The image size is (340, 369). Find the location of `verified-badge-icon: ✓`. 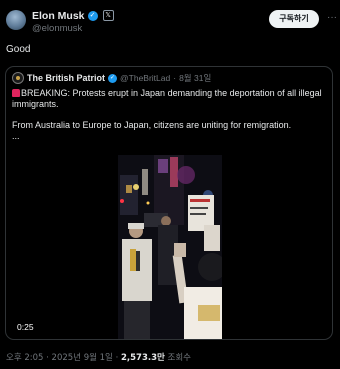

verified-badge-icon: ✓ is located at coordinates (92, 15).